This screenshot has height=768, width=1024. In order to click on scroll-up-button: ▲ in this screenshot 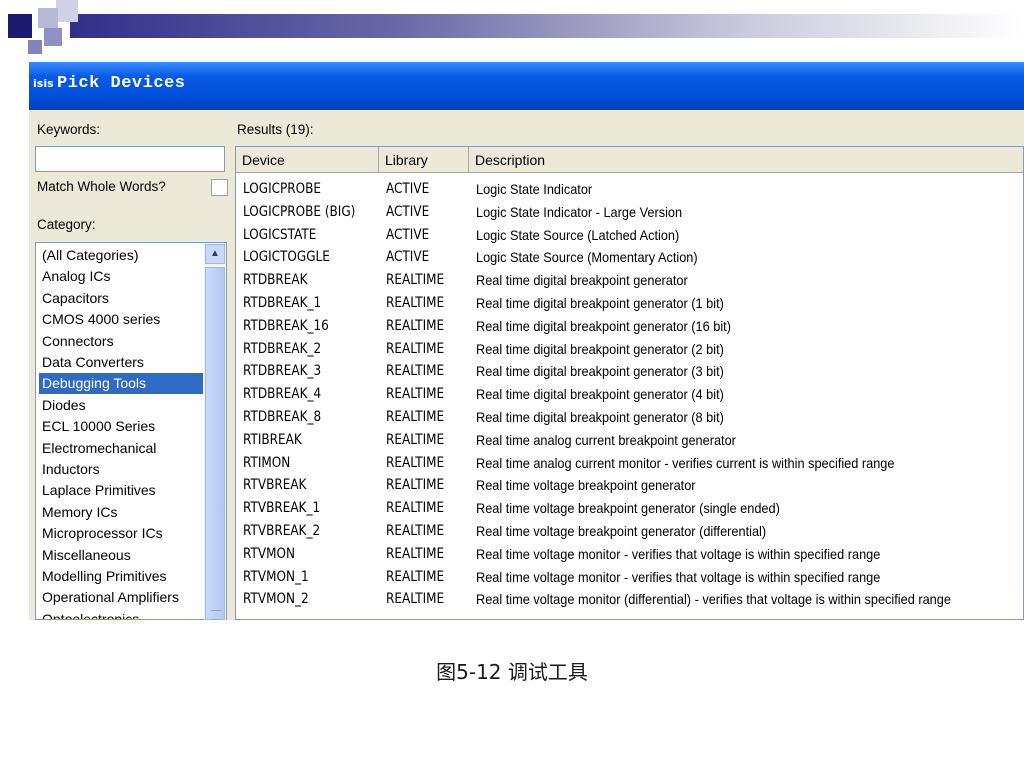, I will do `click(215, 254)`.